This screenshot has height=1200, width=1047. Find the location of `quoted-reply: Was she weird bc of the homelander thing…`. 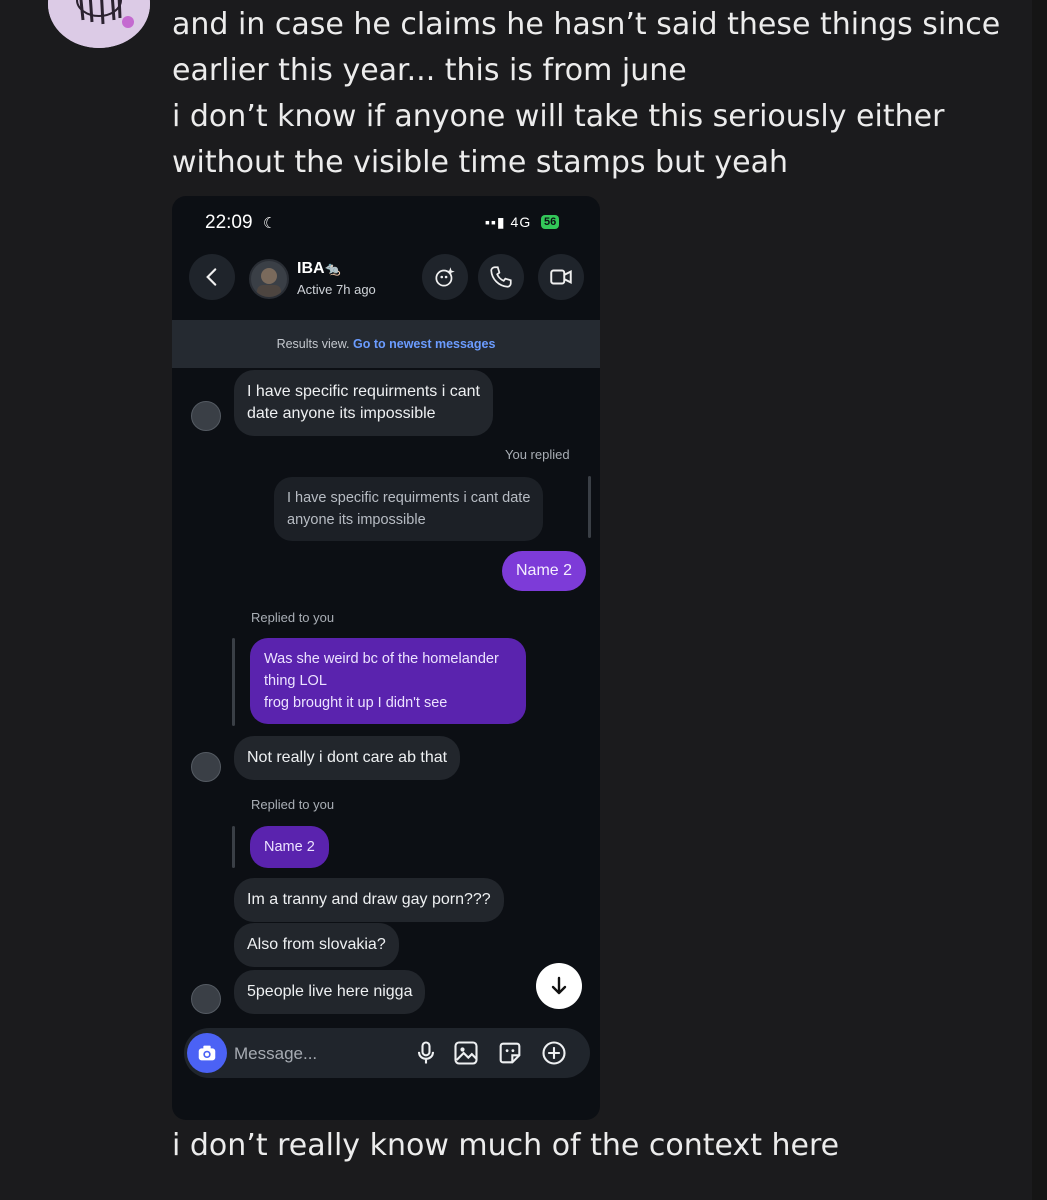

quoted-reply: Was she weird bc of the homelander thing… is located at coordinates (388, 681).